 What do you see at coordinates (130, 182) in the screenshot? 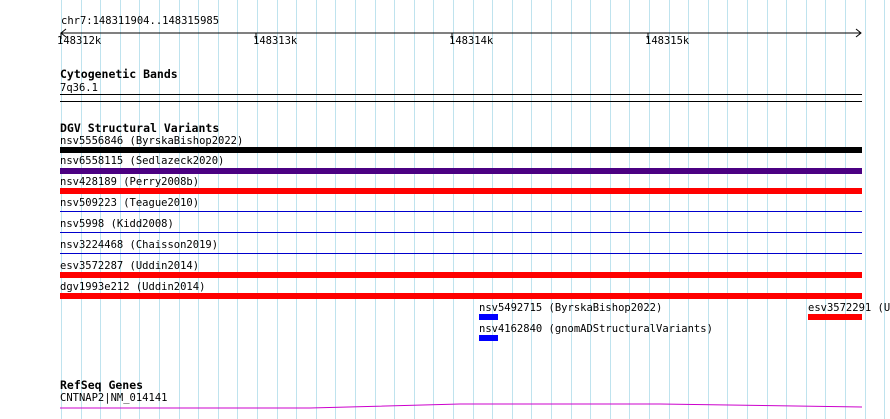
I see `variant-label: nsv428189 (Perry2008b)` at bounding box center [130, 182].